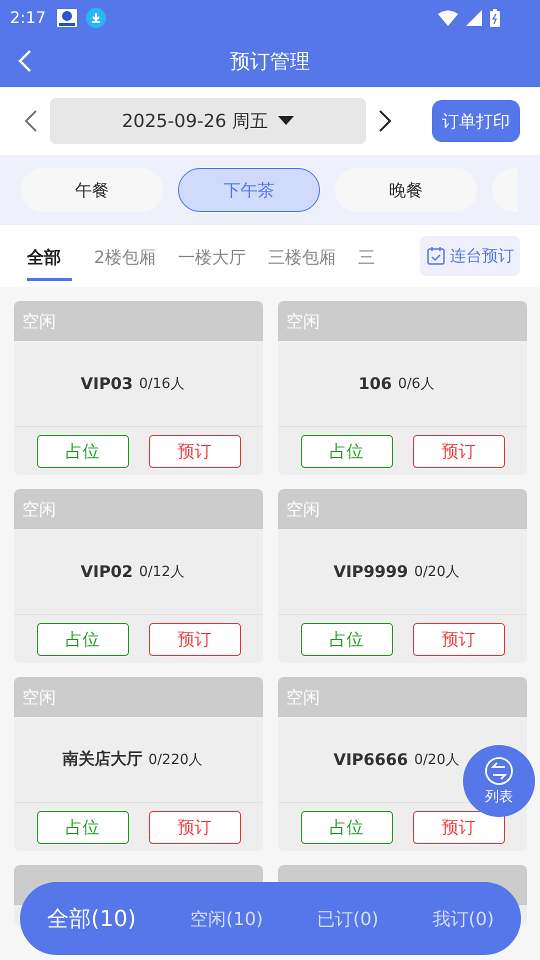  Describe the element at coordinates (375, 383) in the screenshot. I see `table-name: 106` at that location.